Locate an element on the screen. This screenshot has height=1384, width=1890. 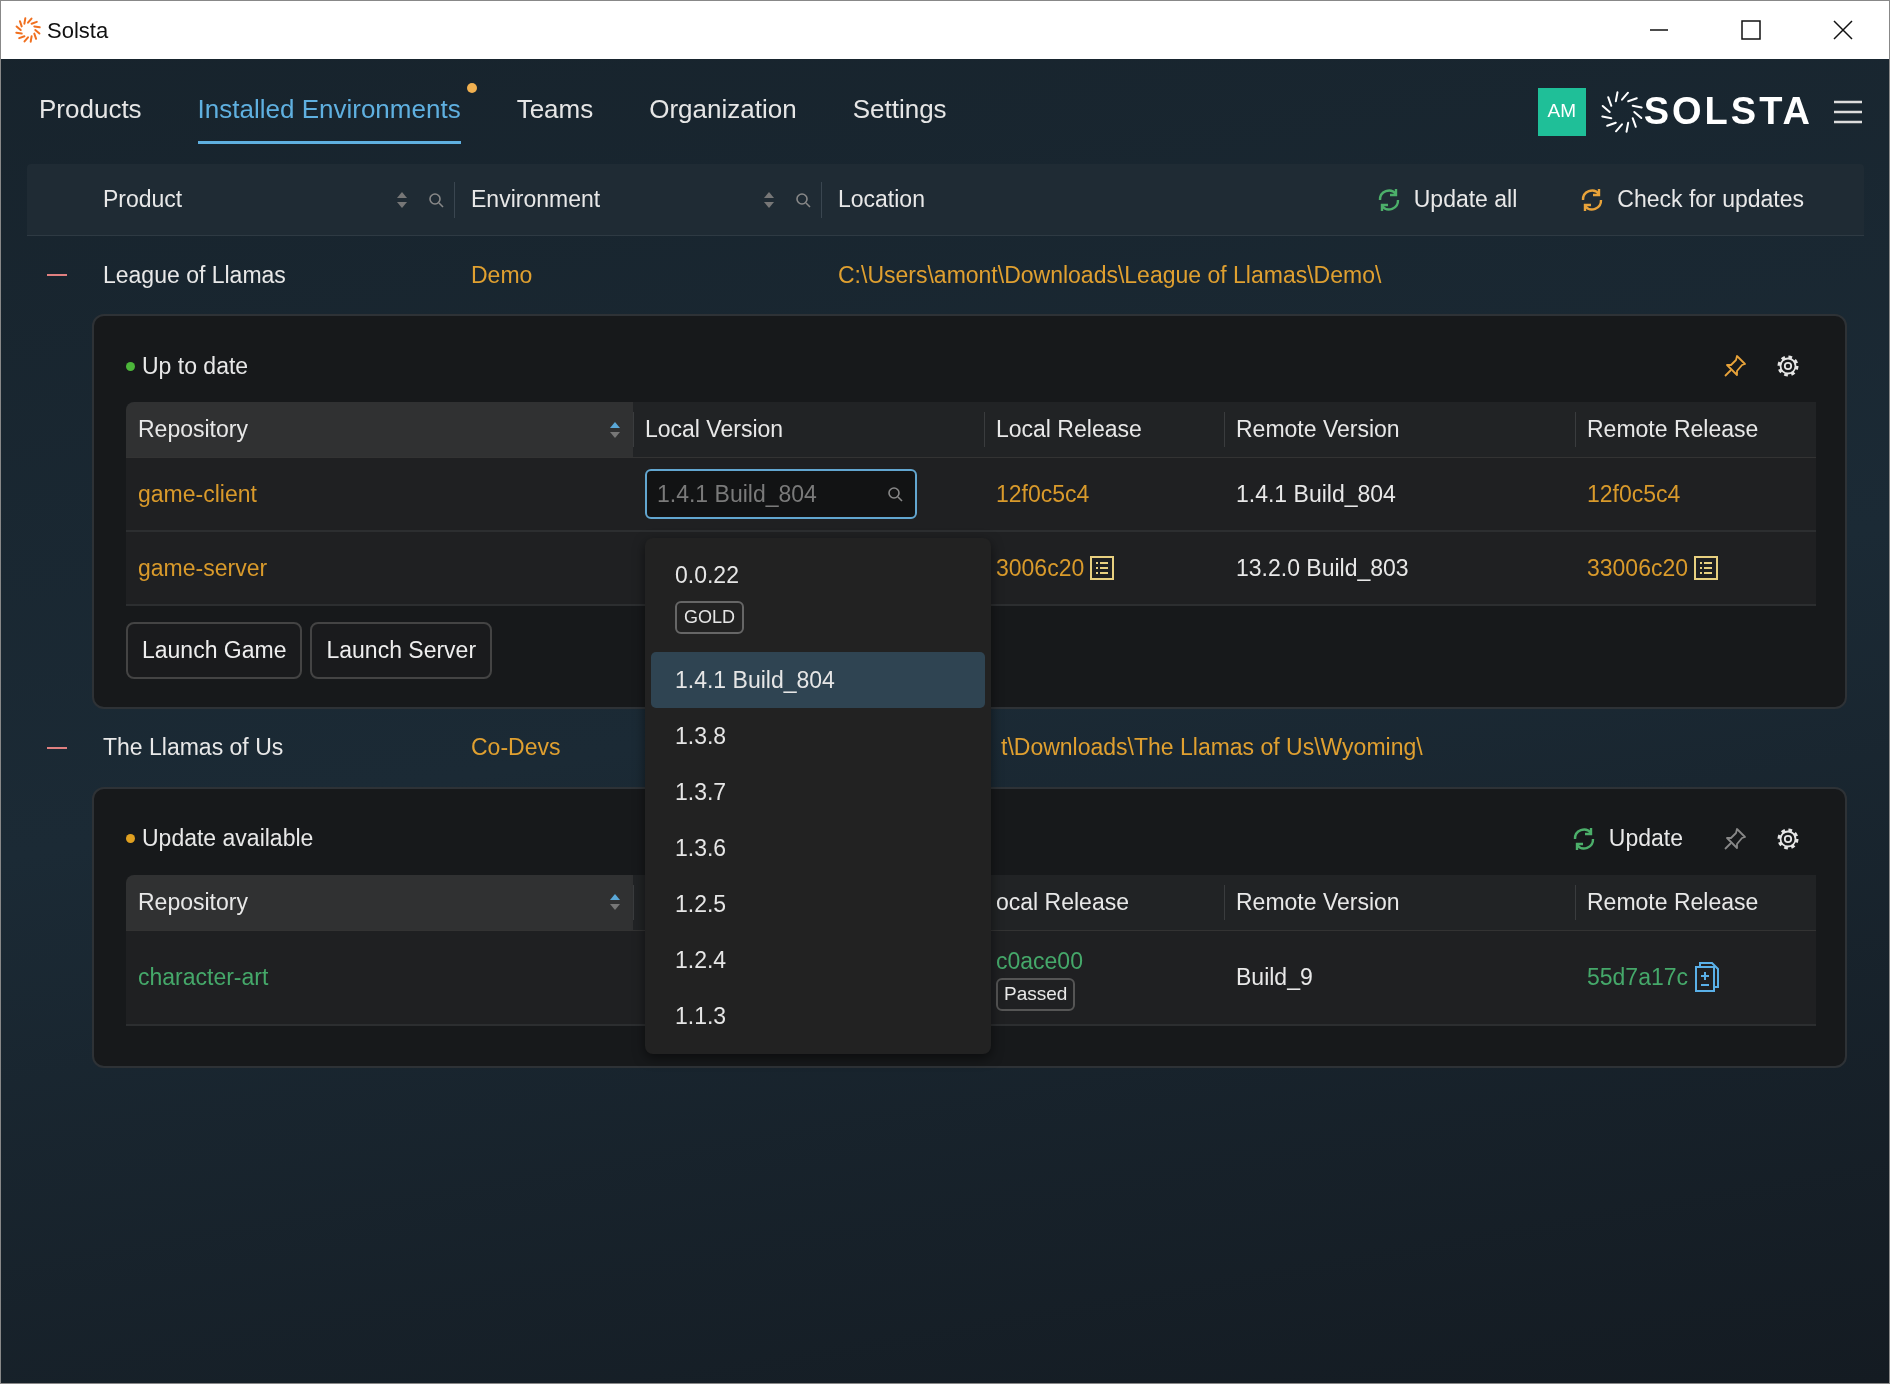
column-header: Local Version is located at coordinates (808, 430).